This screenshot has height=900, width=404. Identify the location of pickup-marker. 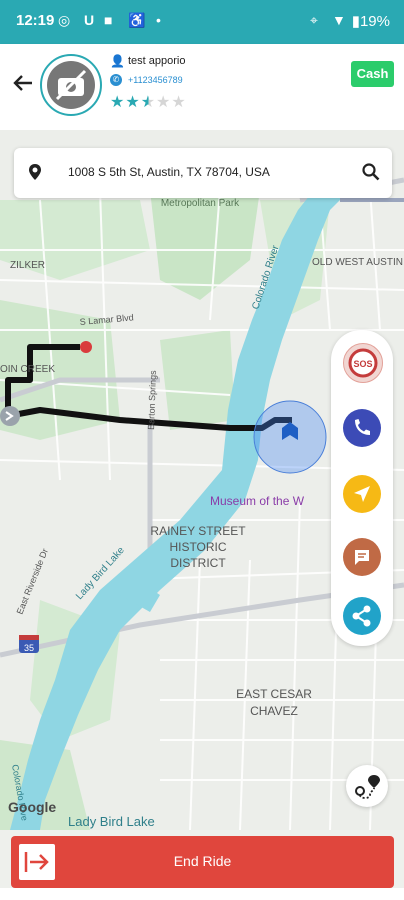
(86, 347).